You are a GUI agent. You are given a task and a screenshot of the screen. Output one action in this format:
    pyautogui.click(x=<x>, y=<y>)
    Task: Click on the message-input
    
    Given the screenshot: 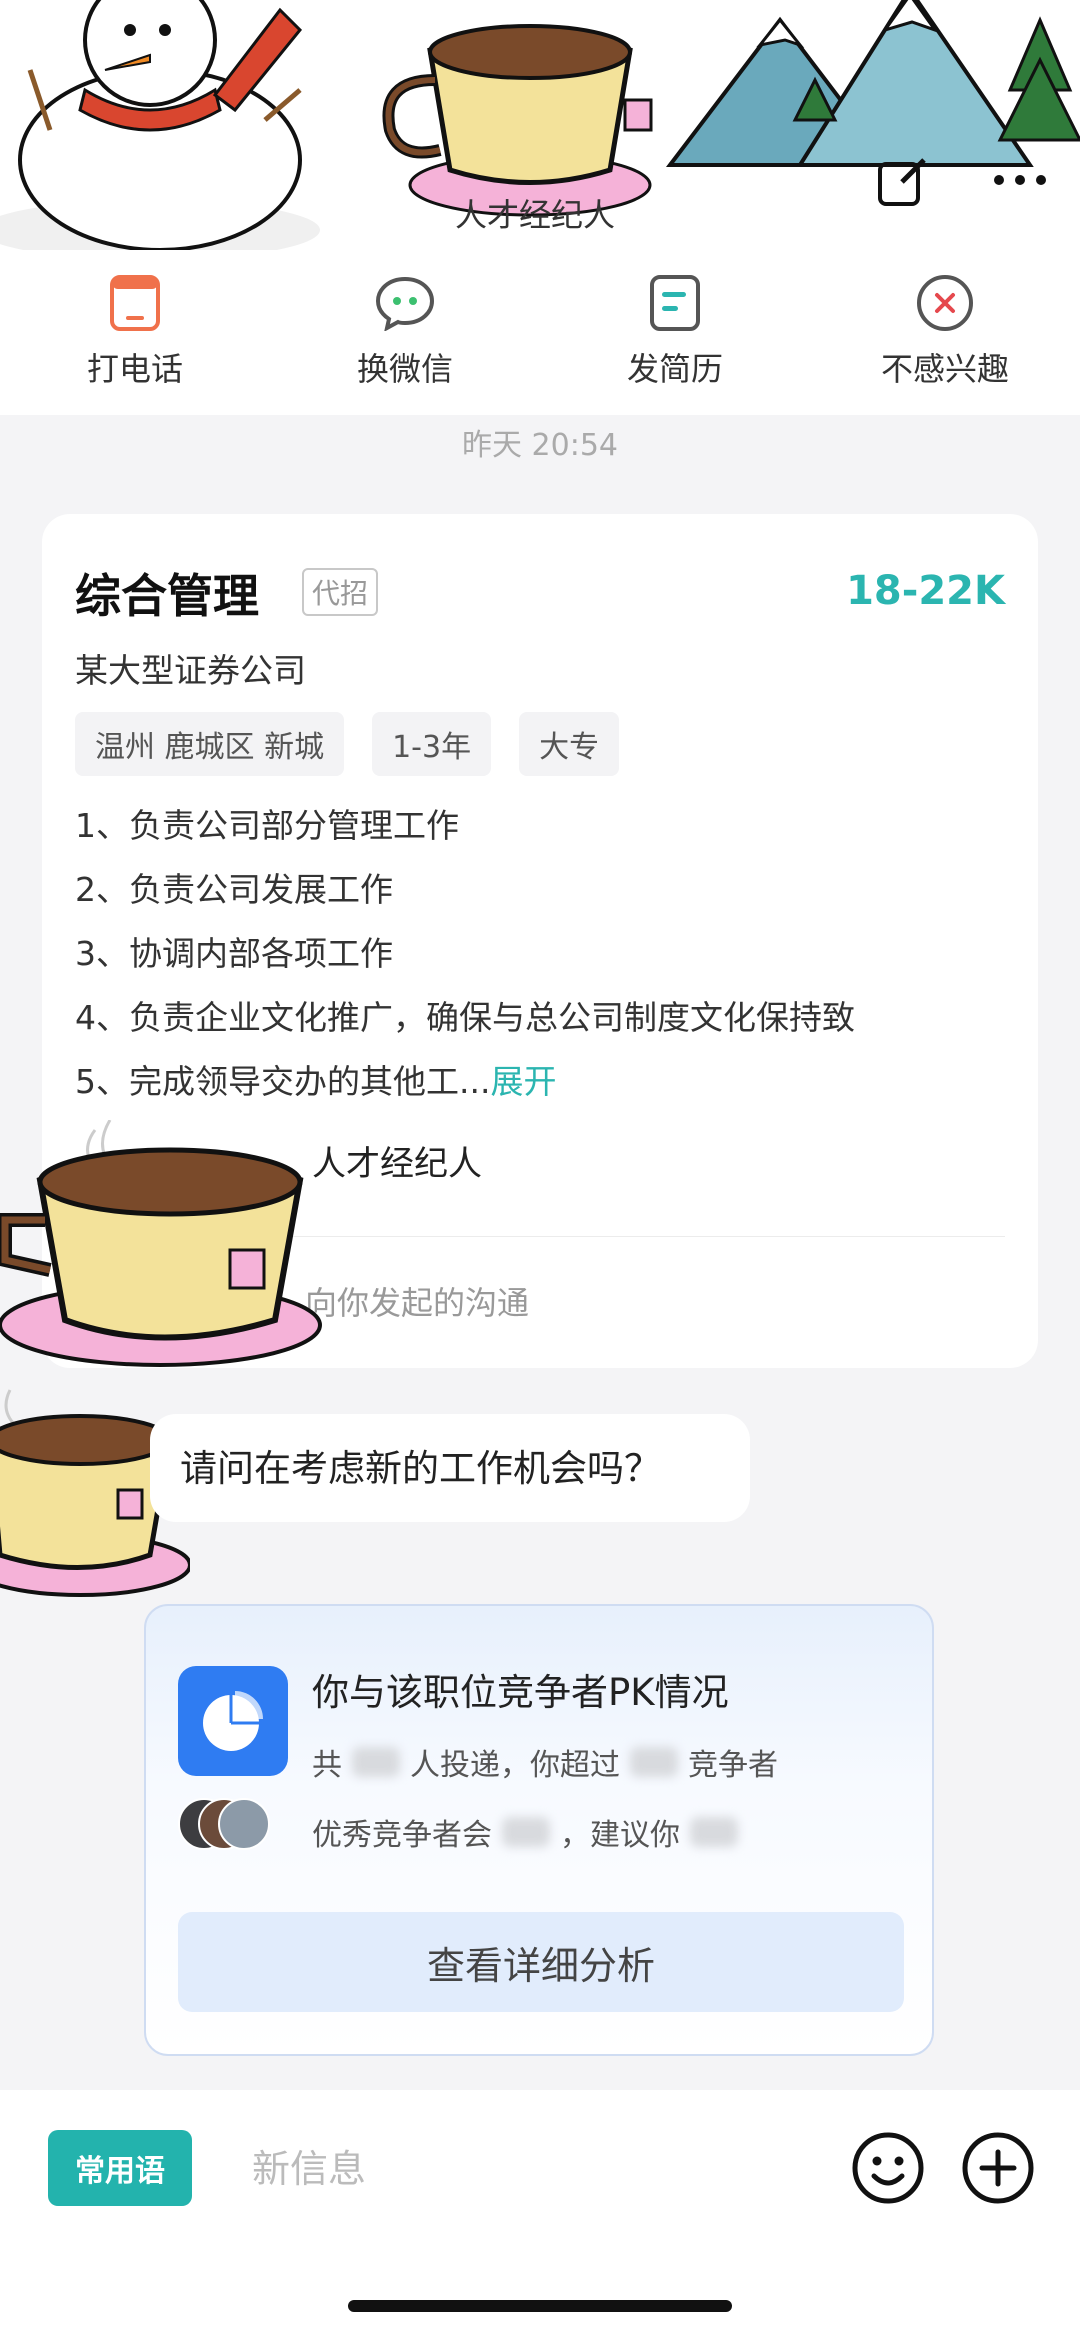 What is the action you would take?
    pyautogui.click(x=532, y=2169)
    